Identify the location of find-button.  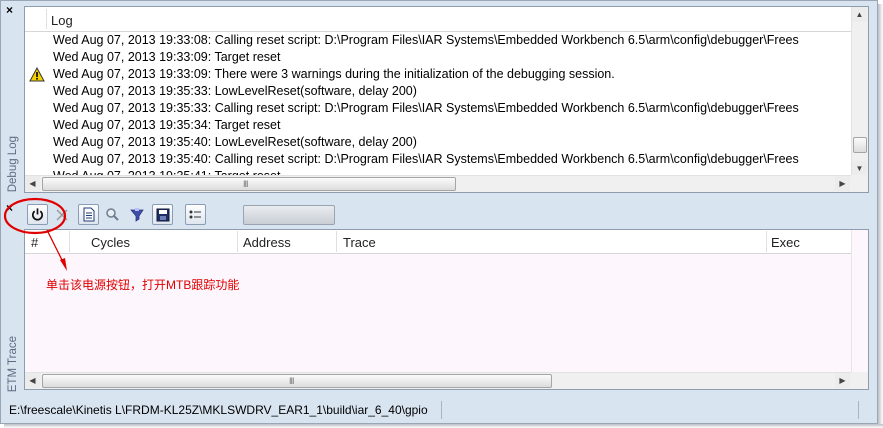
(112, 214).